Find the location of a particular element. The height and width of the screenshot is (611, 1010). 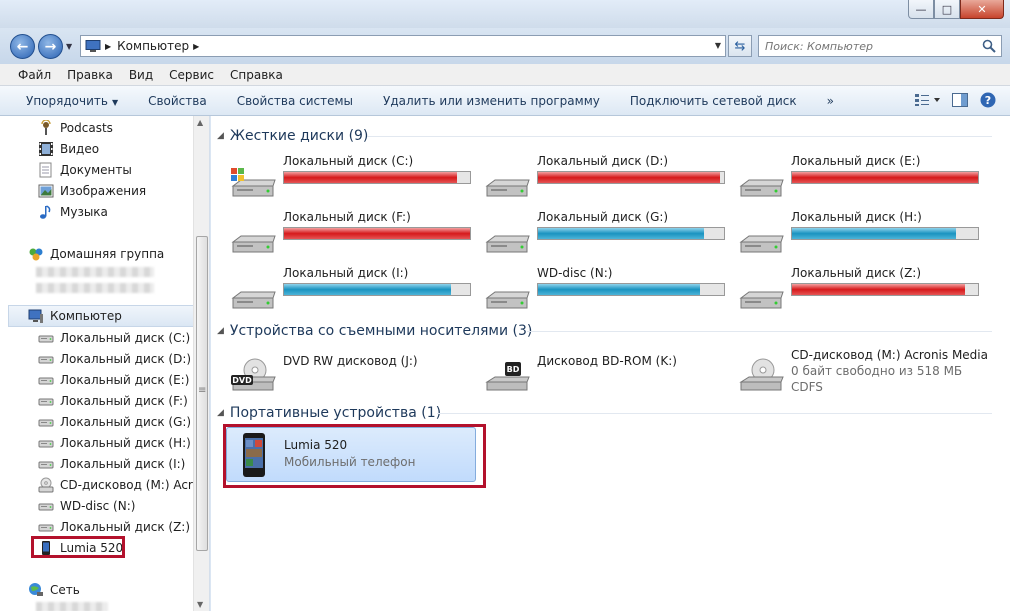

sidebar-scrollbar: ▲ ▼ is located at coordinates (201, 363).